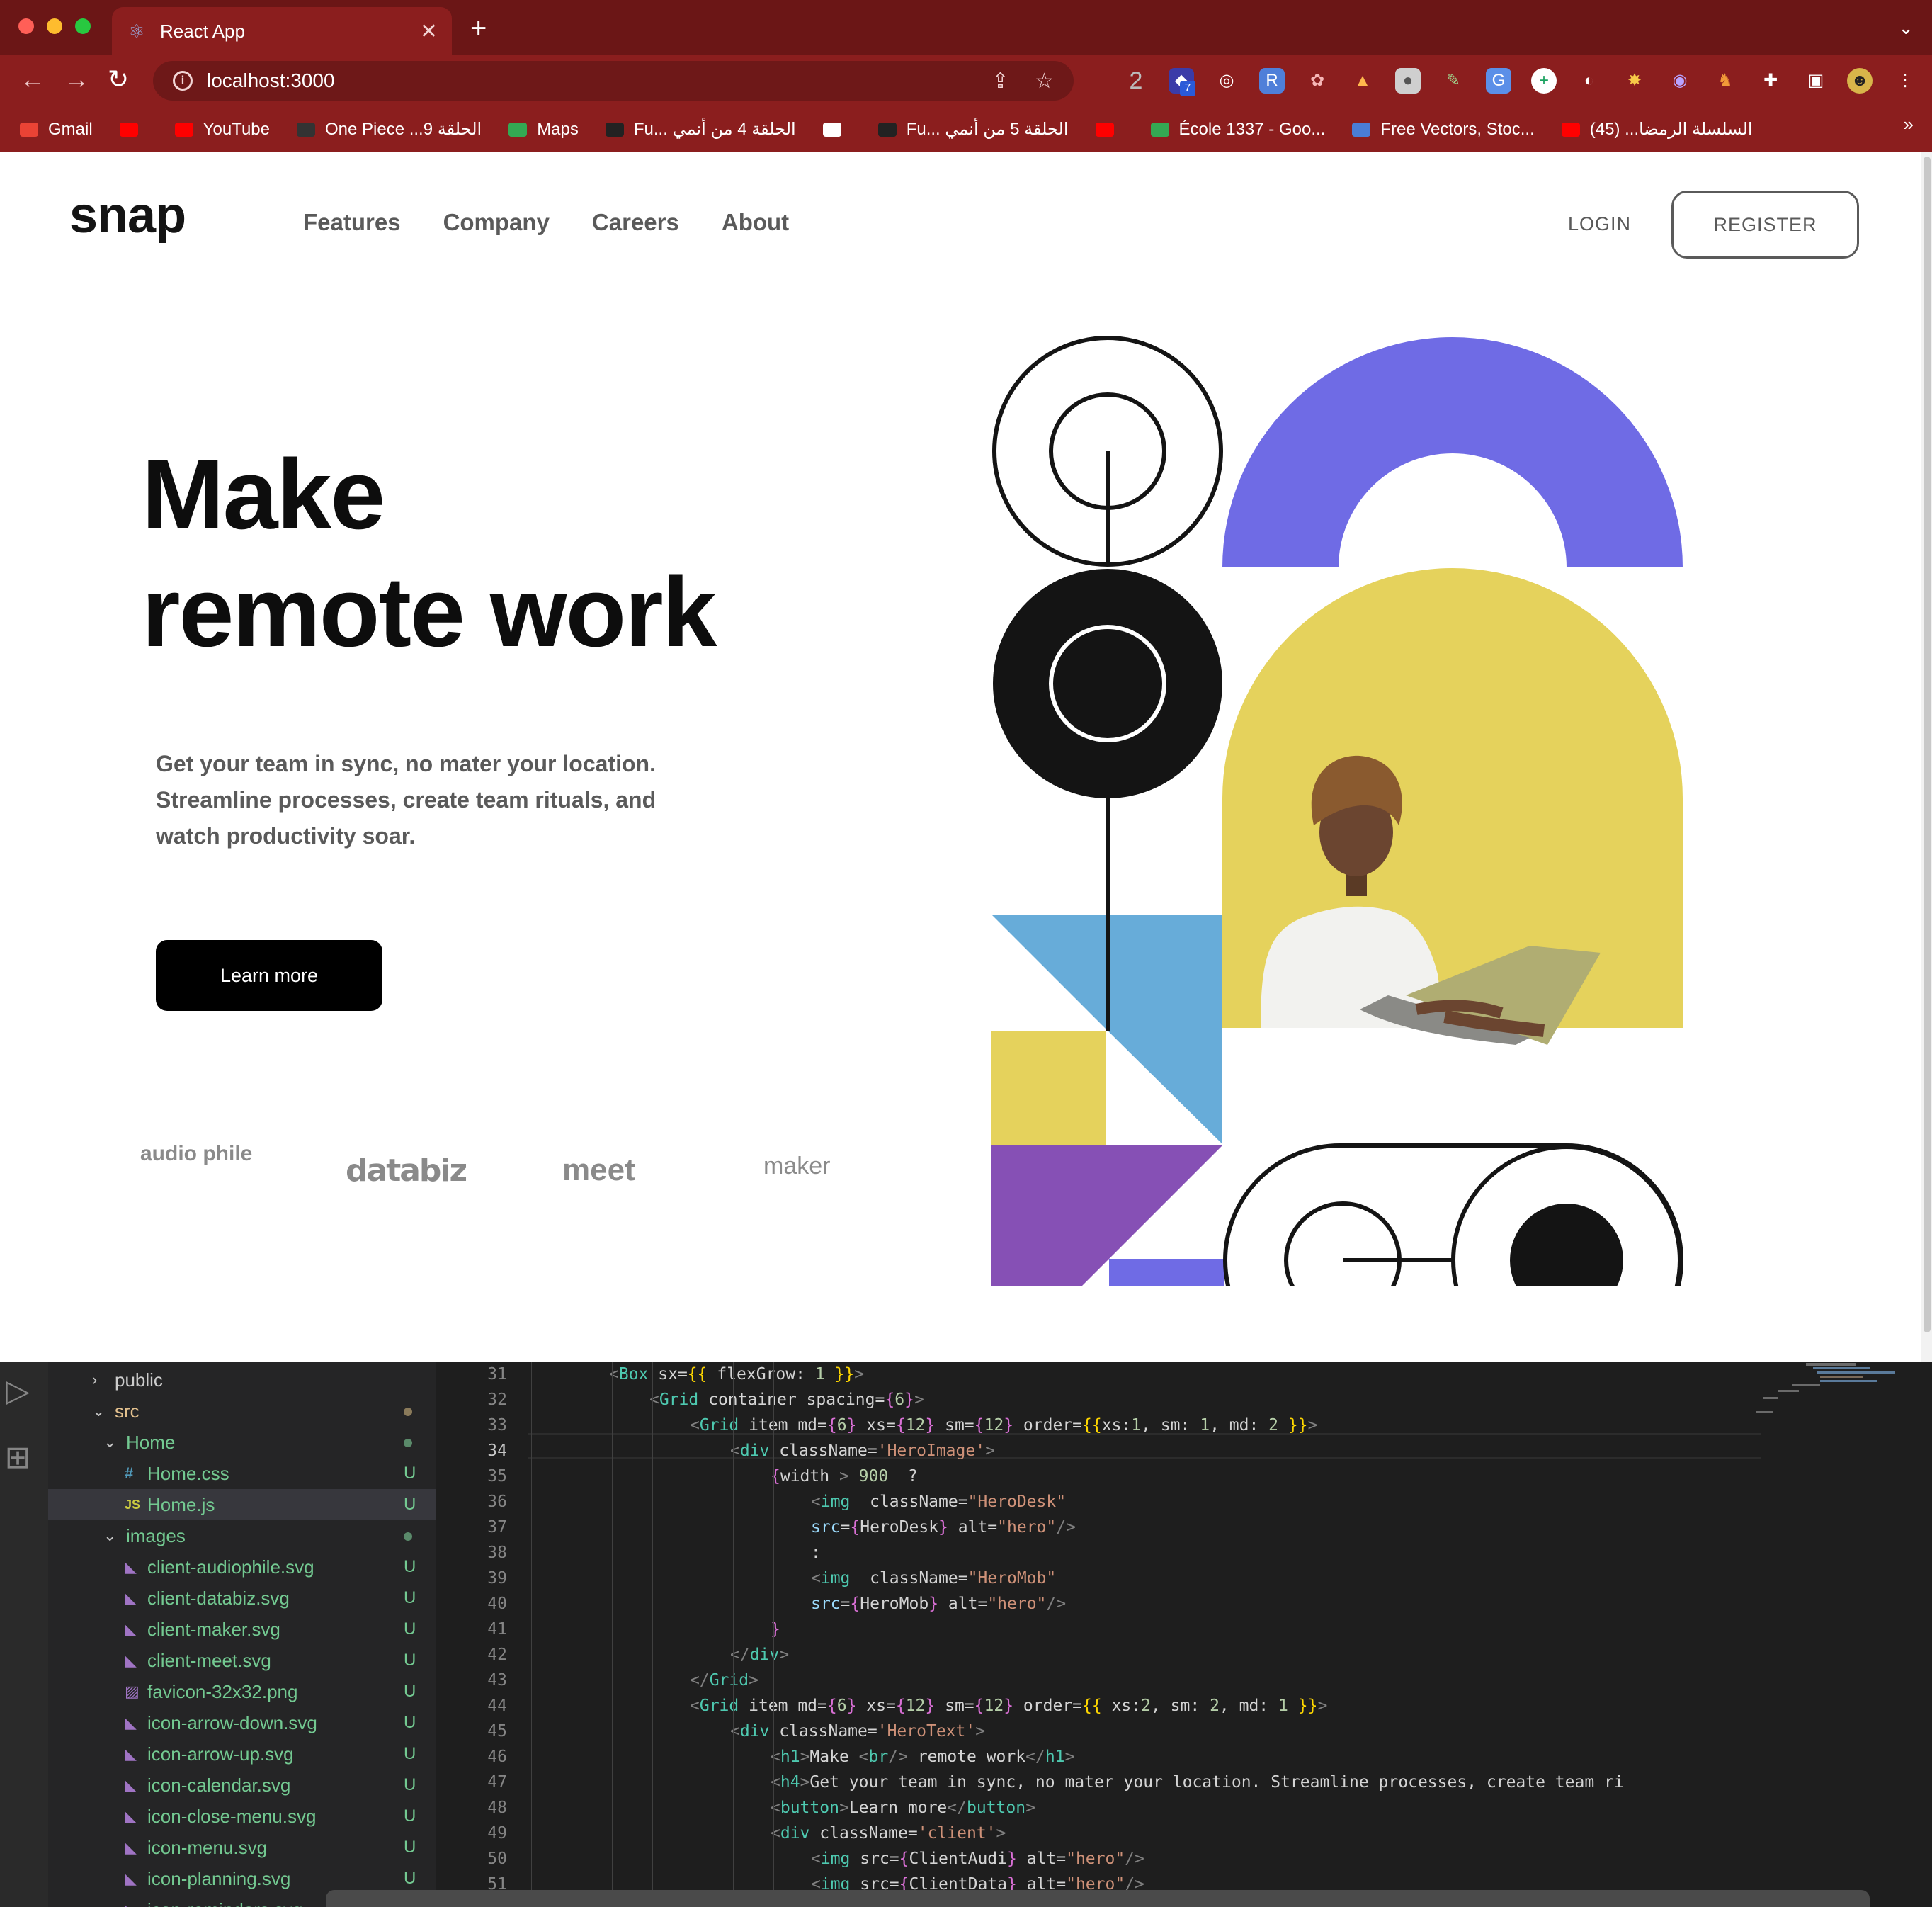 The image size is (1932, 1907). What do you see at coordinates (760, 1655) in the screenshot?
I see `code-line: </div>` at bounding box center [760, 1655].